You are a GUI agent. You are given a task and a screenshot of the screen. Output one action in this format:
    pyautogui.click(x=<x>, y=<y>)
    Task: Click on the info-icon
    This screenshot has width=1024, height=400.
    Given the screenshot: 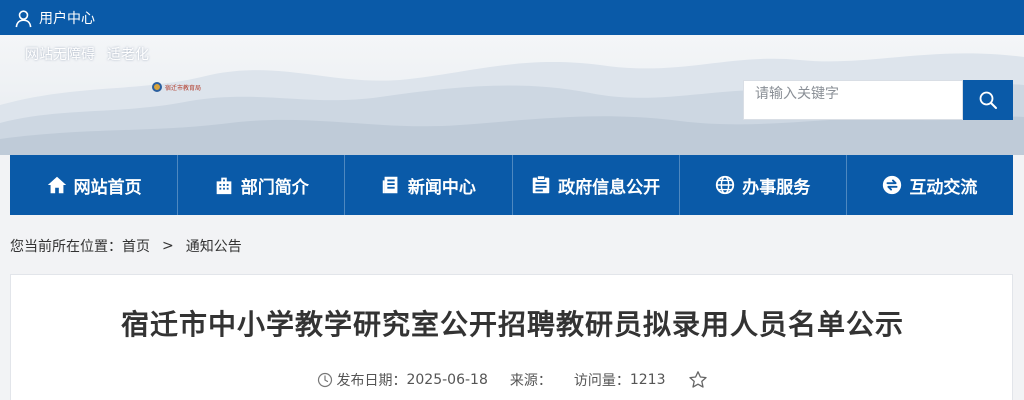 What is the action you would take?
    pyautogui.click(x=541, y=184)
    